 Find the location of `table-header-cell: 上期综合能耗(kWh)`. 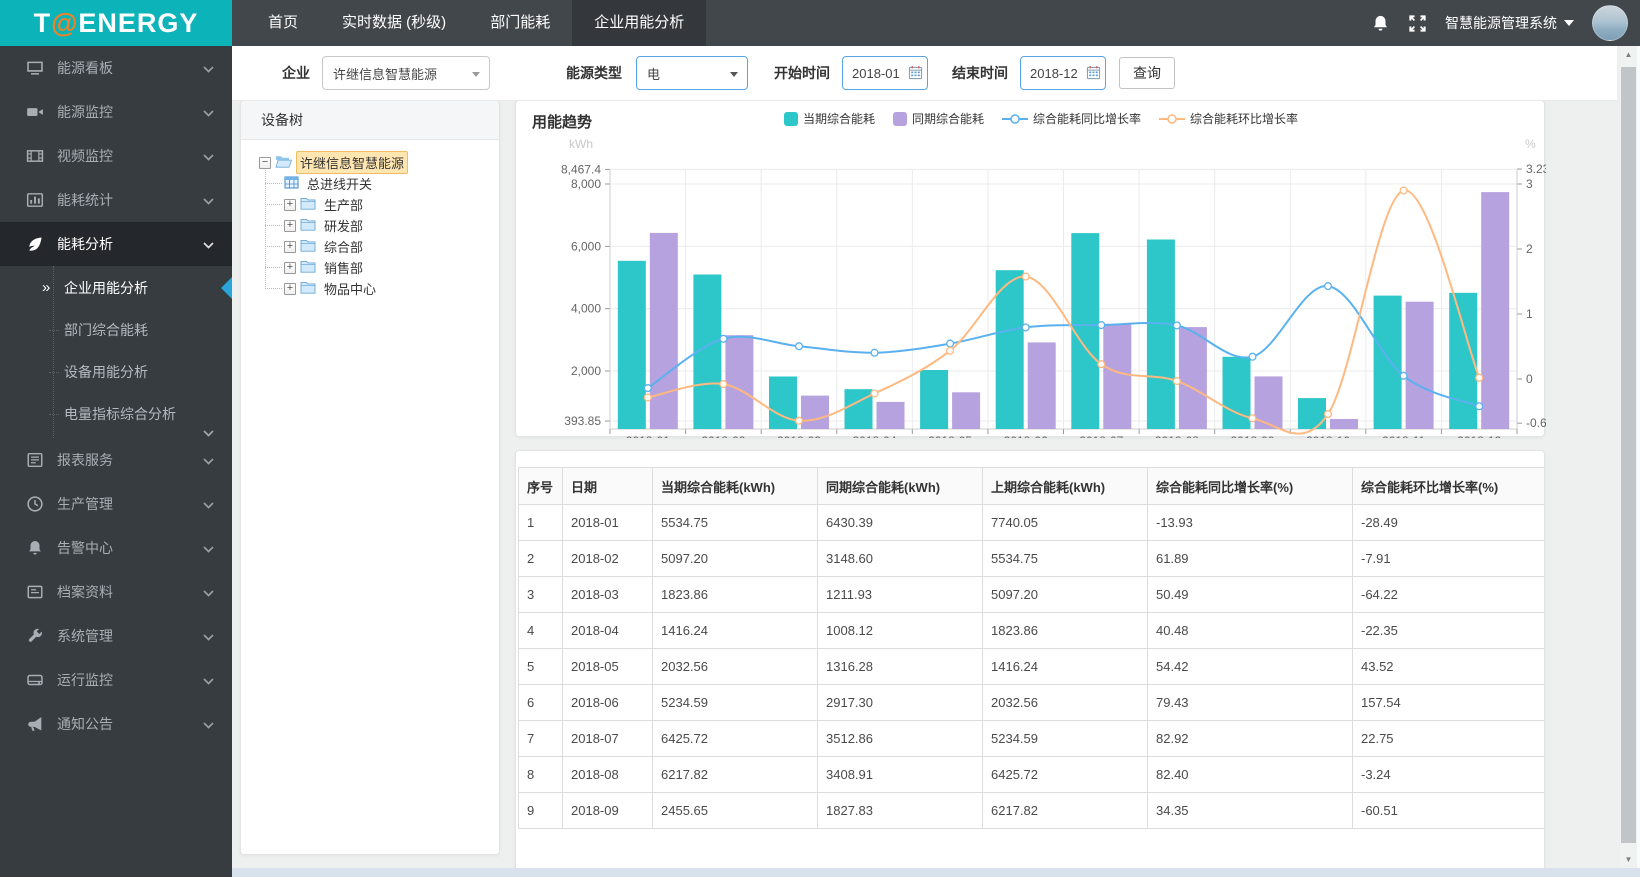

table-header-cell: 上期综合能耗(kWh) is located at coordinates (1065, 486).